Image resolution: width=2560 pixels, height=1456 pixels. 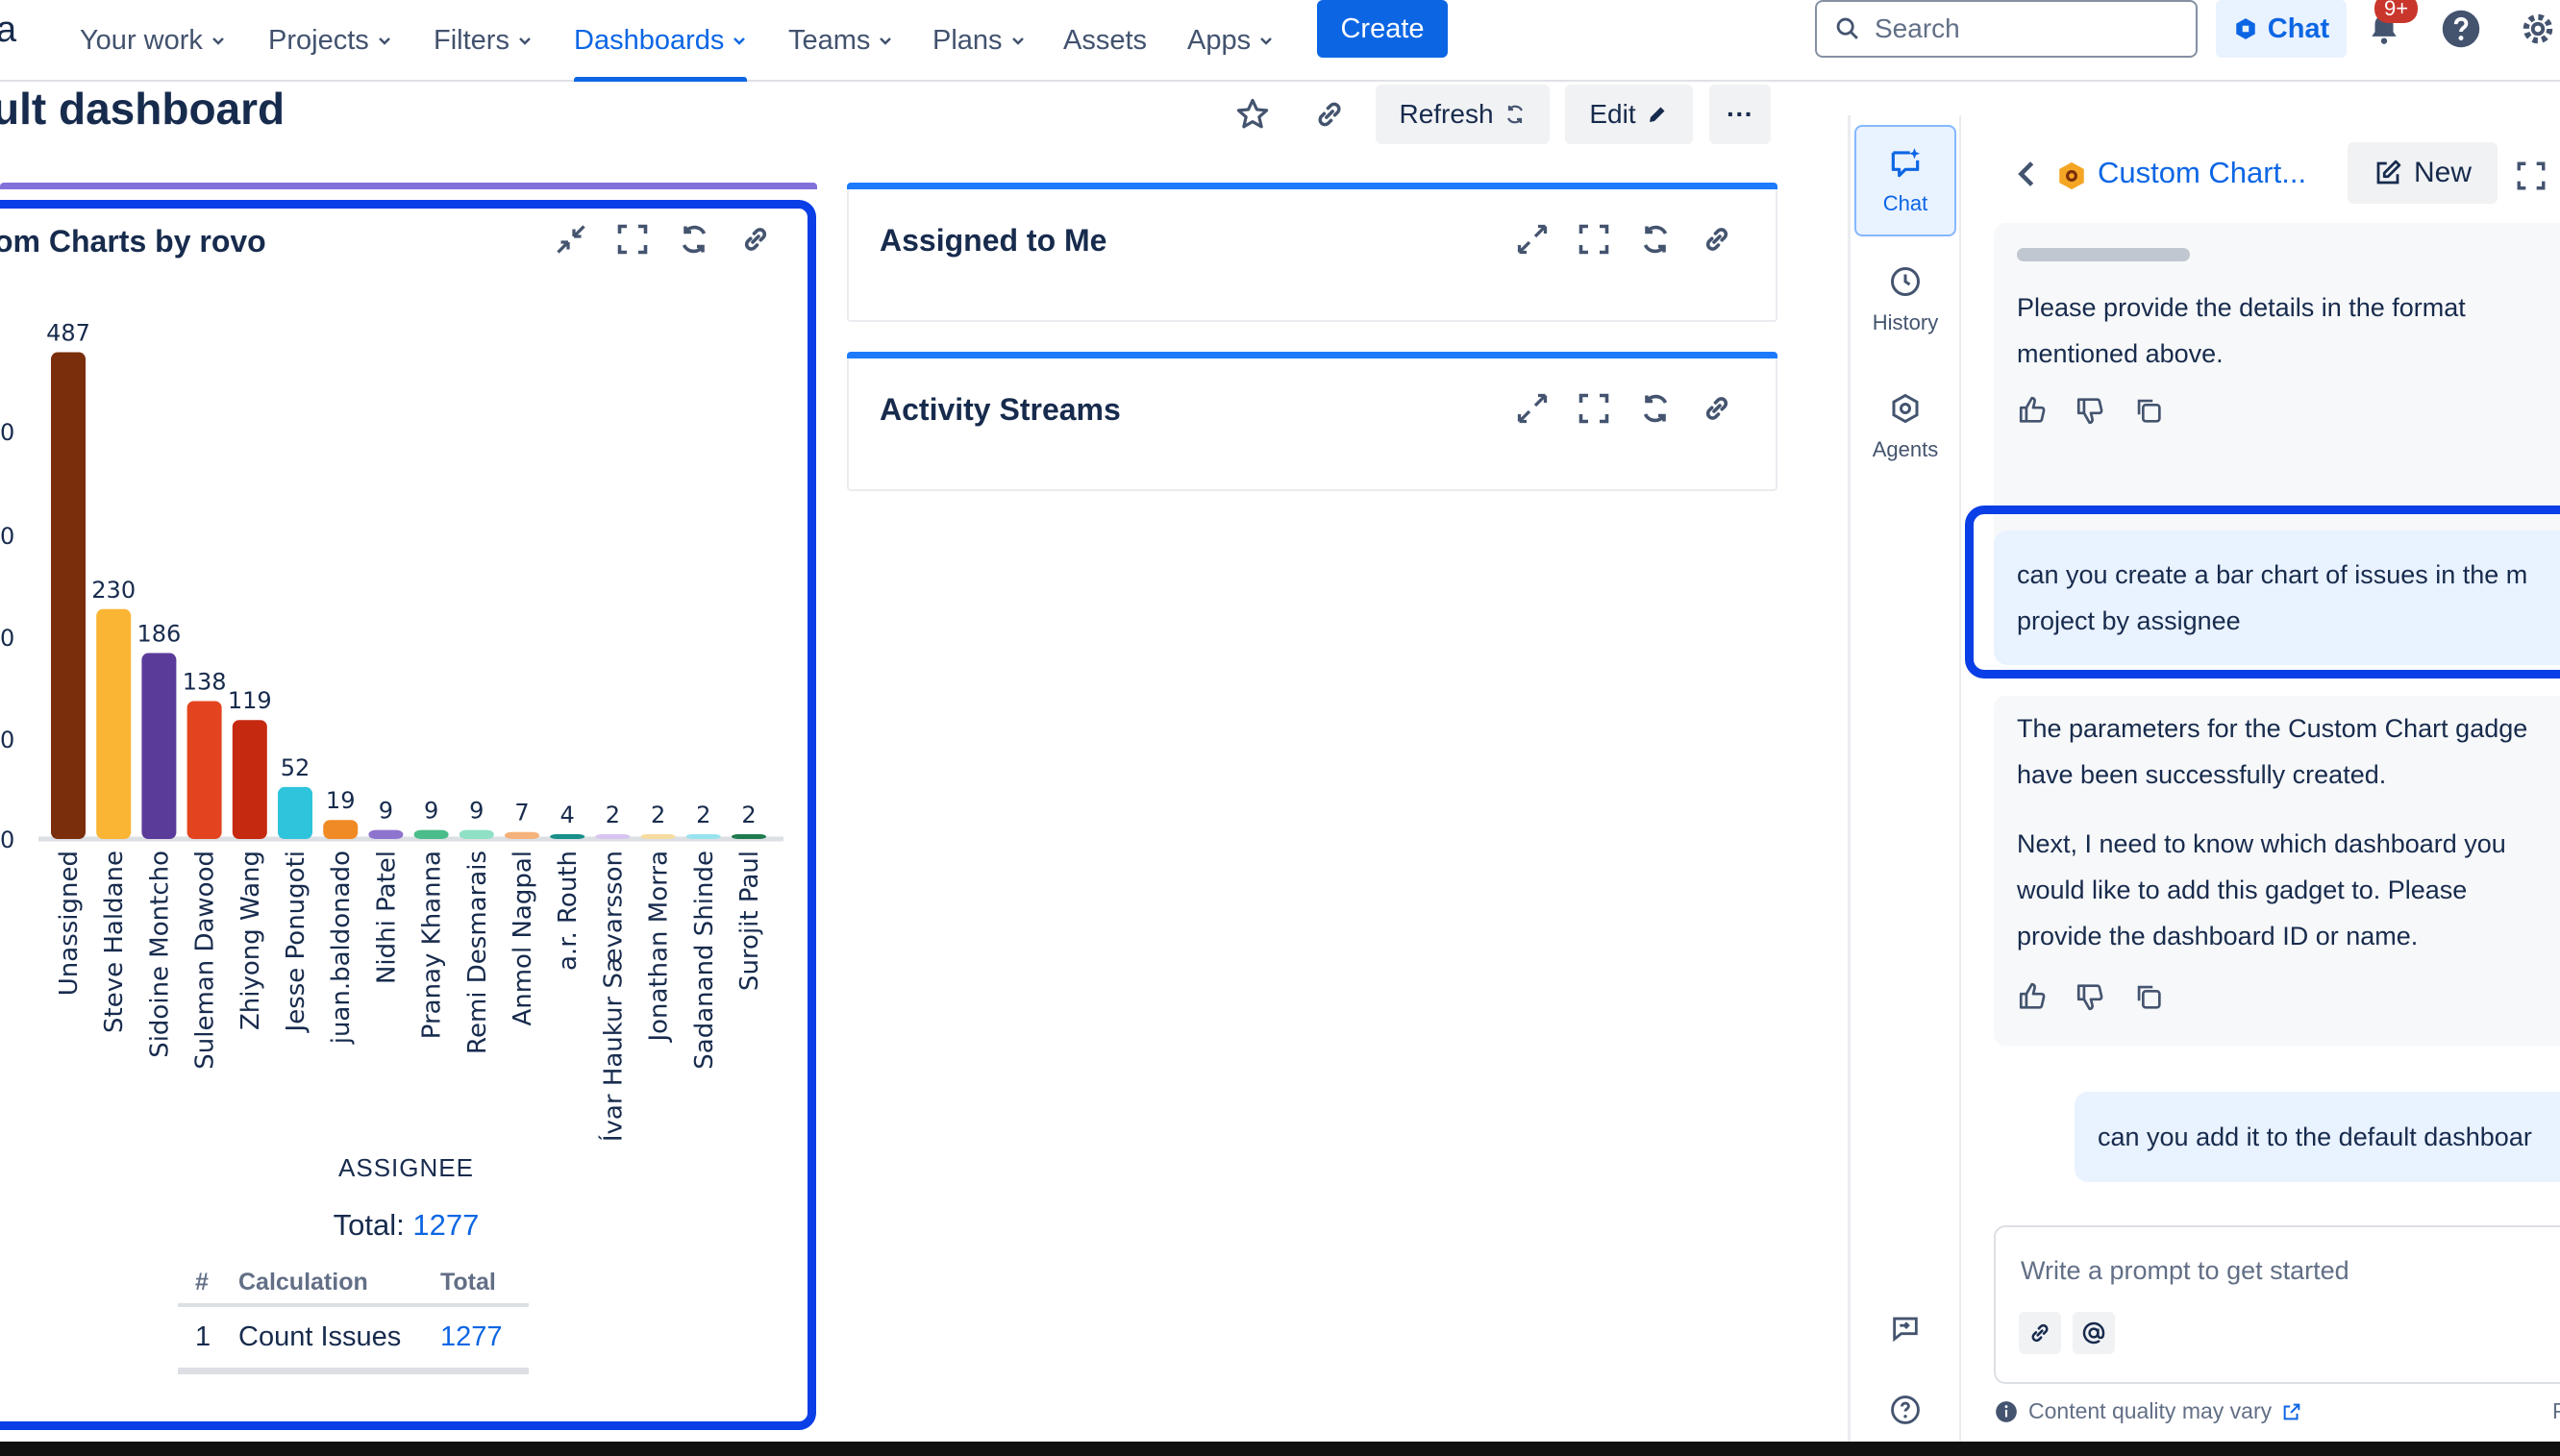 What do you see at coordinates (2532, 179) in the screenshot?
I see `expand-panel-icon` at bounding box center [2532, 179].